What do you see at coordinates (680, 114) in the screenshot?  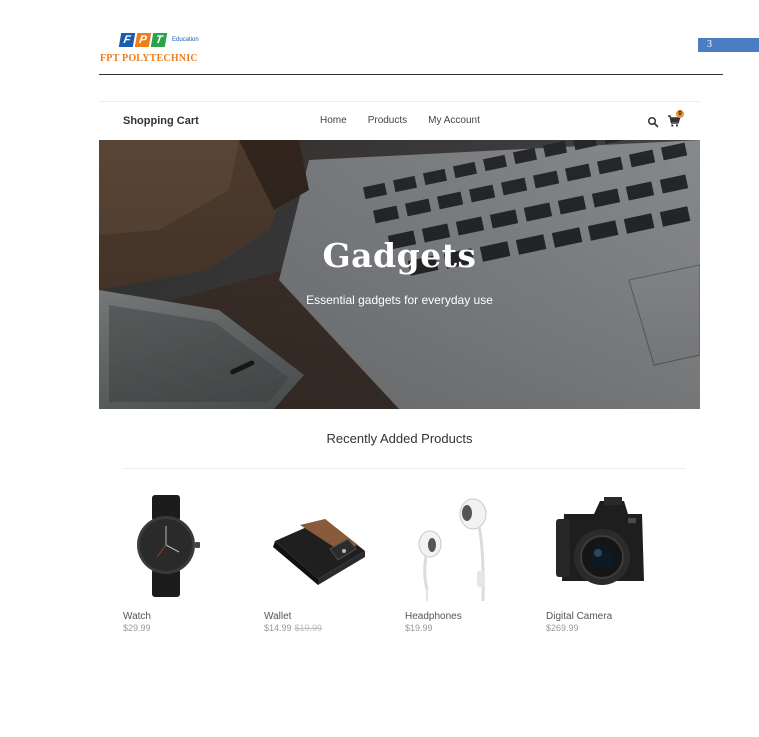 I see `cart-count-badge: 0` at bounding box center [680, 114].